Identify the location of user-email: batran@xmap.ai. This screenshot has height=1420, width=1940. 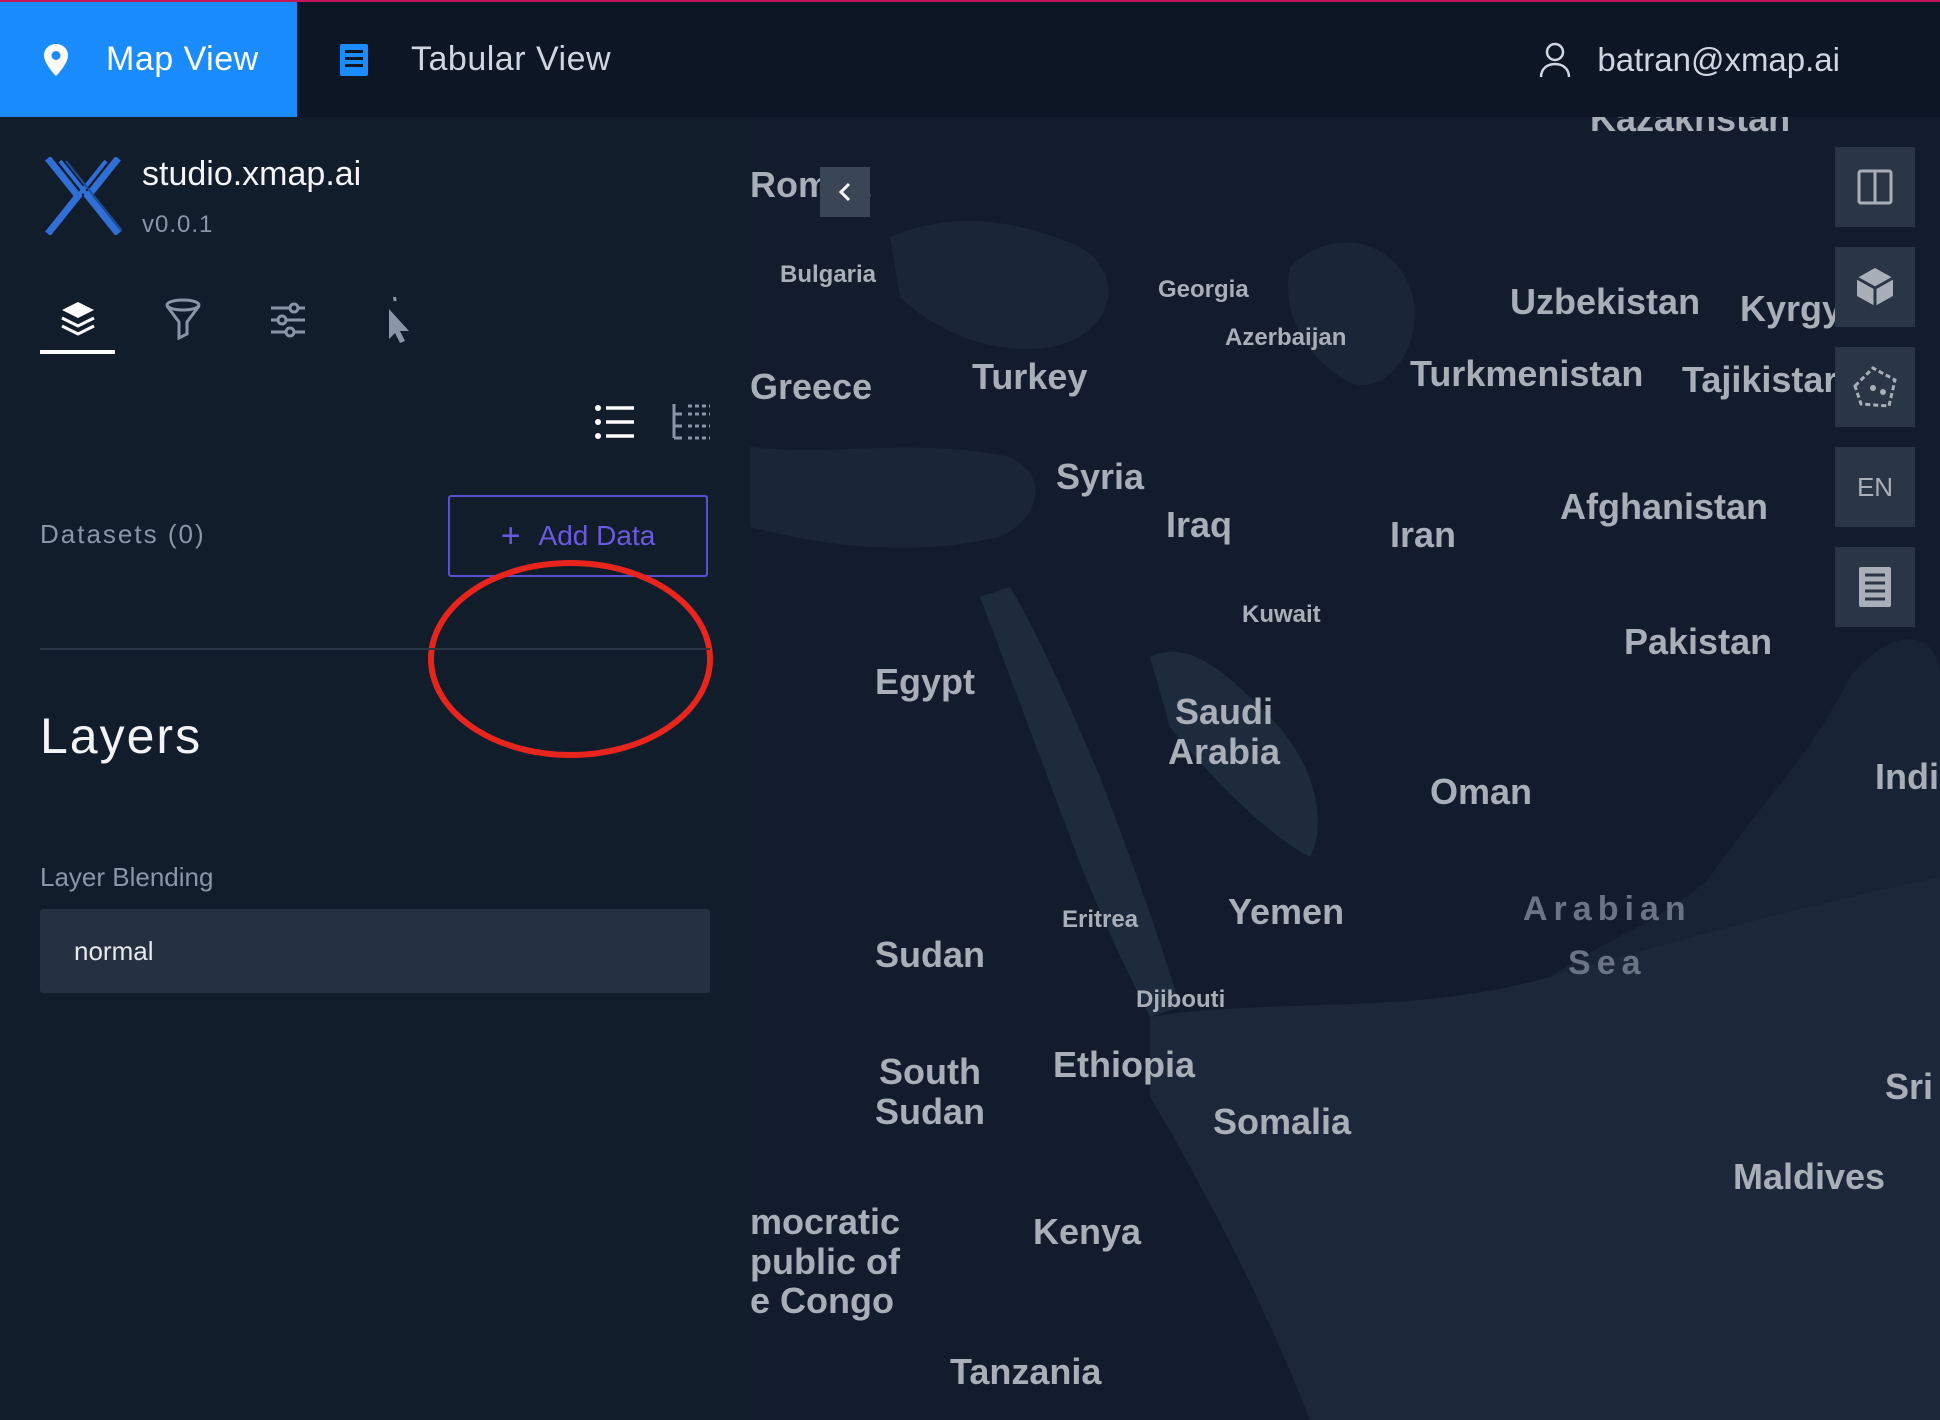
(1718, 59).